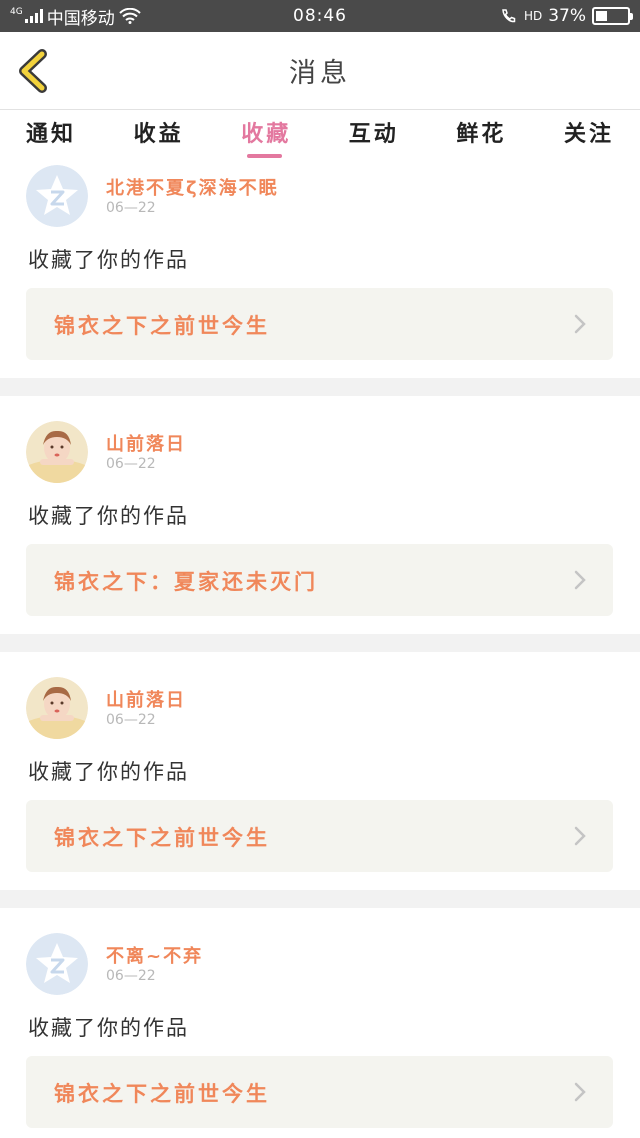 This screenshot has width=640, height=1138. What do you see at coordinates (320, 16) in the screenshot?
I see `status-bar: 4G 中国移动 08:46 HD 37%` at bounding box center [320, 16].